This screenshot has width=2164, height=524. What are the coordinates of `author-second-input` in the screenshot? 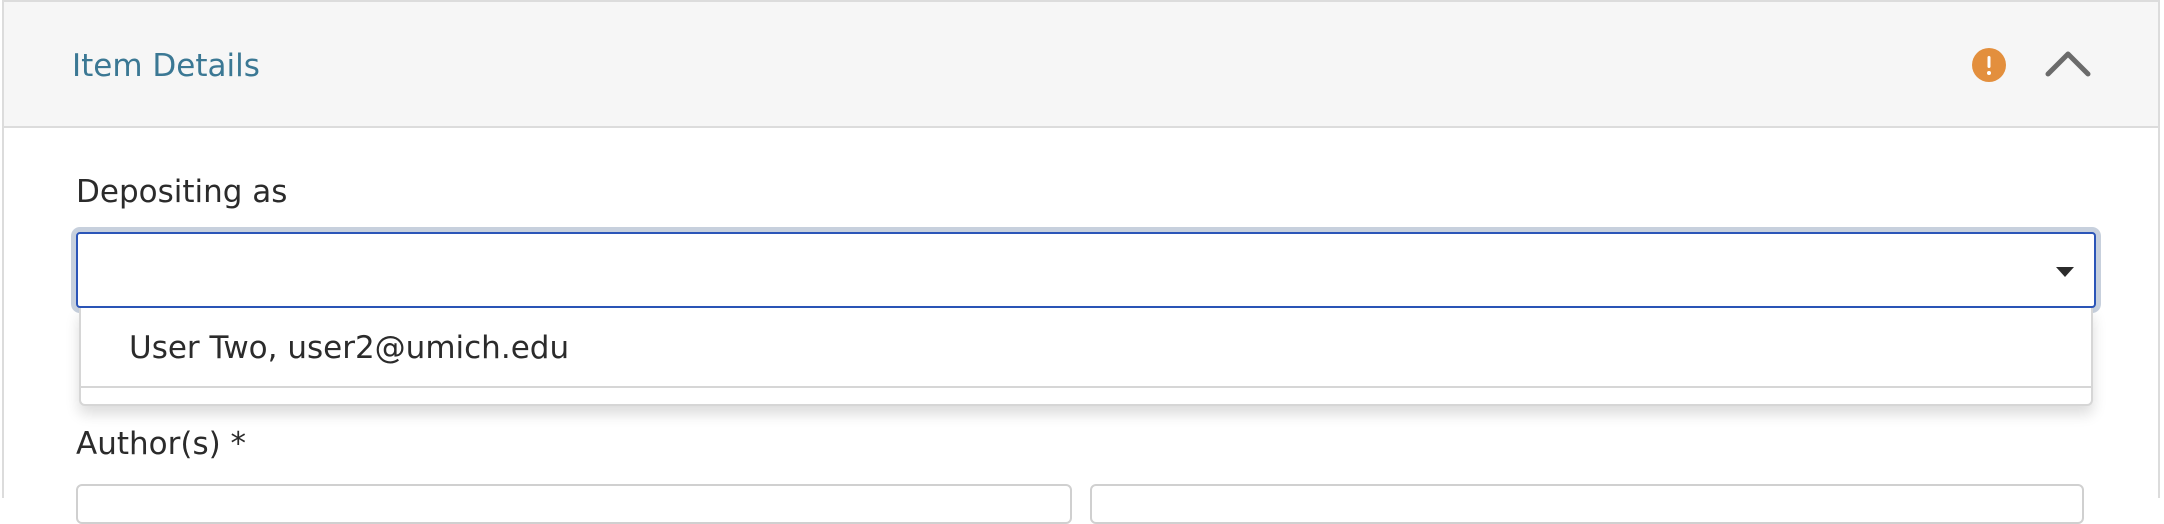 It's located at (1587, 504).